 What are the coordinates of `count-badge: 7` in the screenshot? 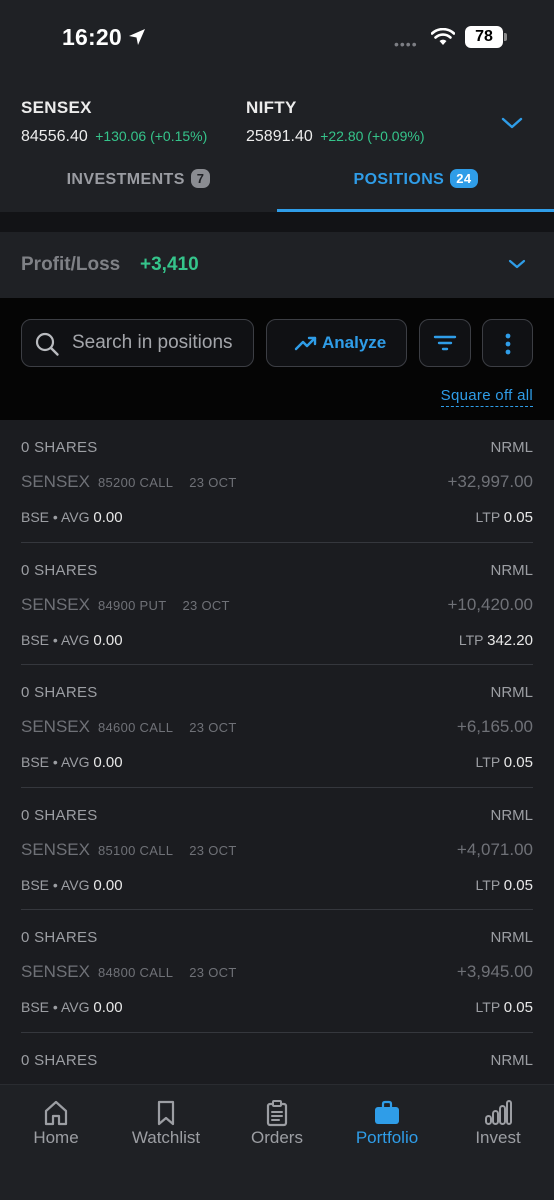 It's located at (200, 178).